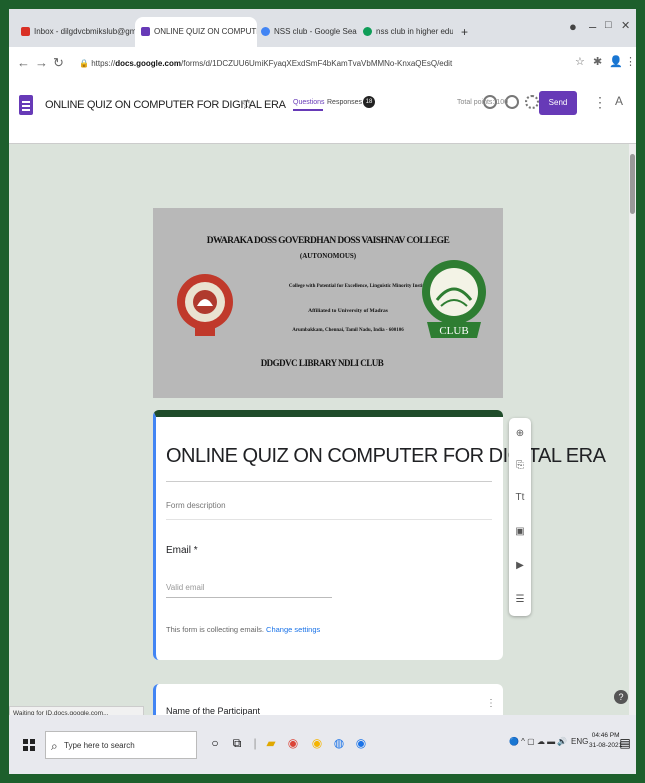 Image resolution: width=645 pixels, height=783 pixels. Describe the element at coordinates (579, 741) in the screenshot. I see `language-indicator: ENG` at that location.